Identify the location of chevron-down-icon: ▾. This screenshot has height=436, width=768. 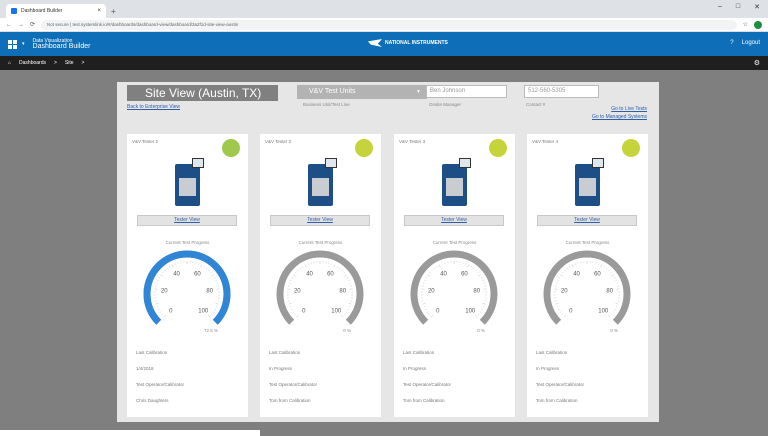
(23, 44).